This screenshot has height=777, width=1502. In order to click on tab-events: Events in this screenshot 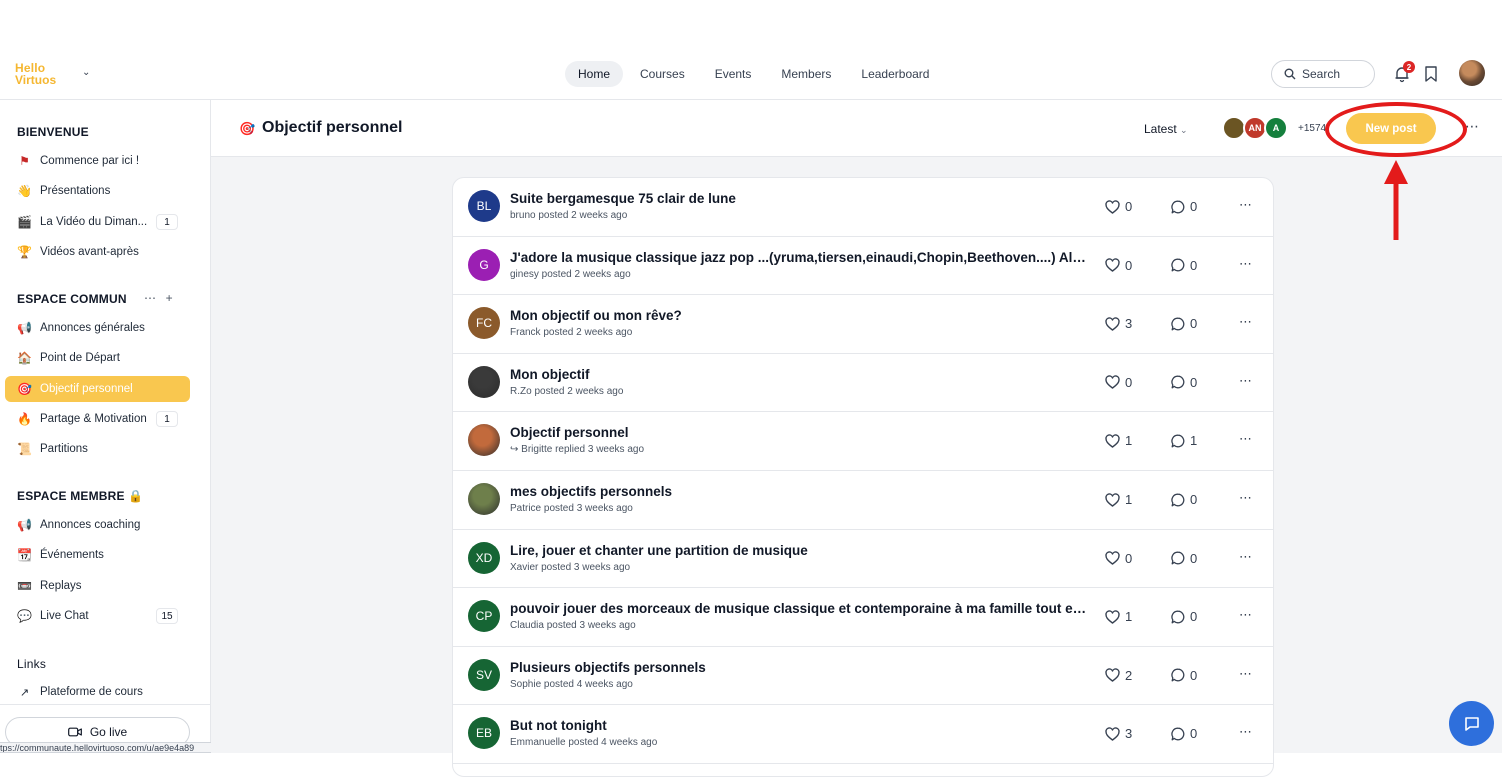, I will do `click(733, 74)`.